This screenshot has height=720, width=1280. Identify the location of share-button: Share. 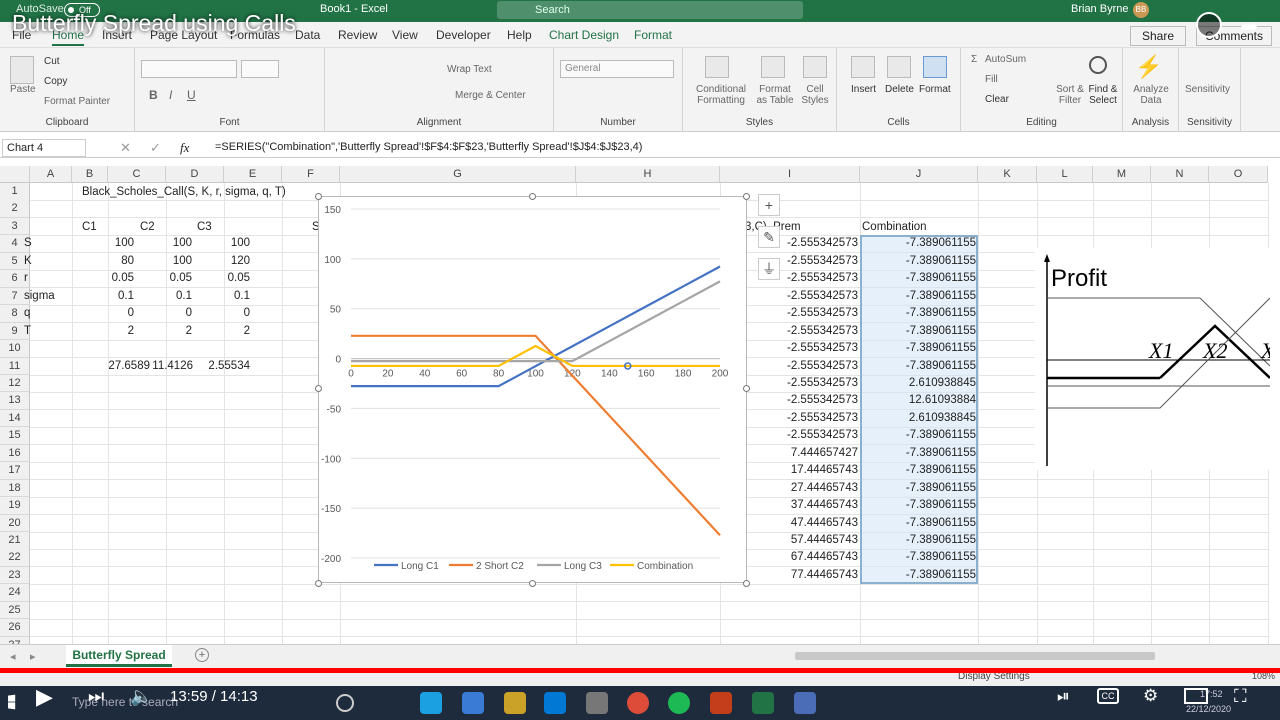
(1158, 36).